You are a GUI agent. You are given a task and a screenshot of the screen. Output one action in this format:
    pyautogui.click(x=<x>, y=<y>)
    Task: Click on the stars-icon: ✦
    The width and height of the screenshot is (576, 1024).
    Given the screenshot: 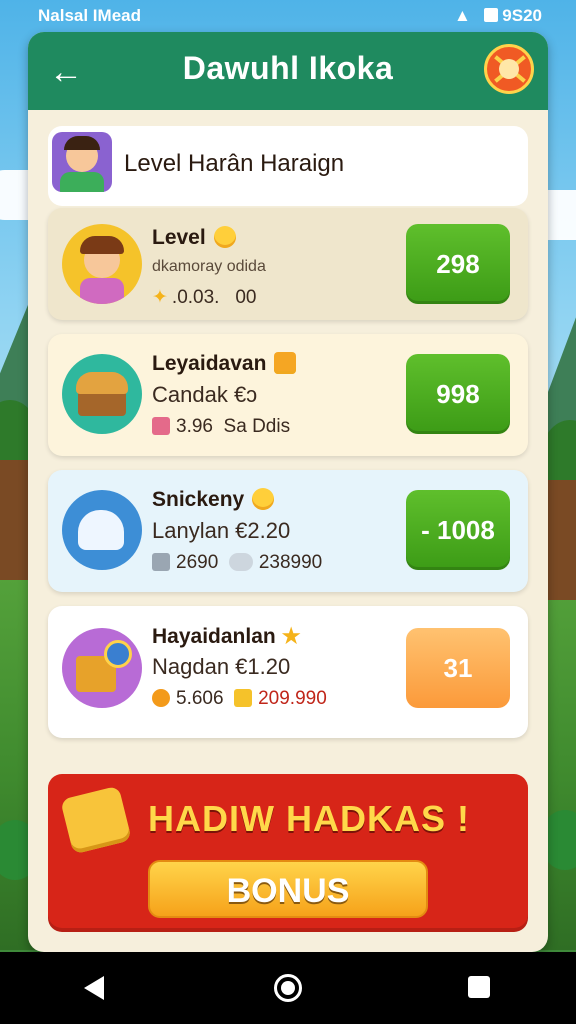 What is the action you would take?
    pyautogui.click(x=160, y=297)
    